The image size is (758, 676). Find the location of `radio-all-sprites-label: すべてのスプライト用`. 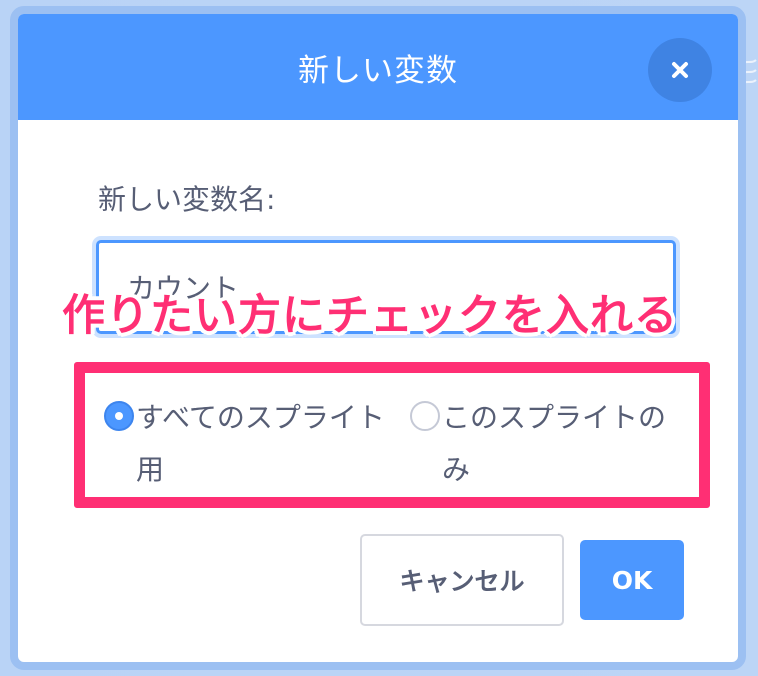

radio-all-sprites-label: すべてのスプライト用 is located at coordinates (260, 443).